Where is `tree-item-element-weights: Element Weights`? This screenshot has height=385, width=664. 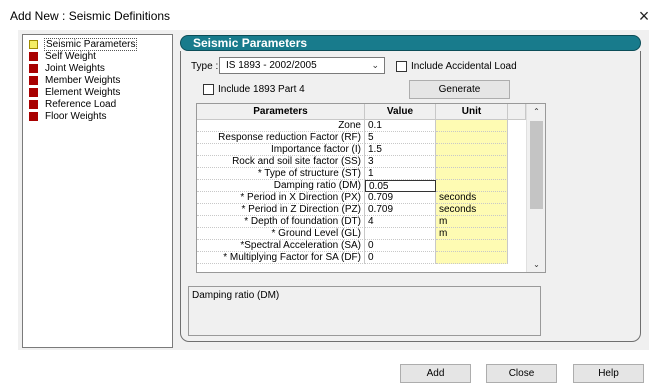
tree-item-element-weights: Element Weights is located at coordinates (74, 92).